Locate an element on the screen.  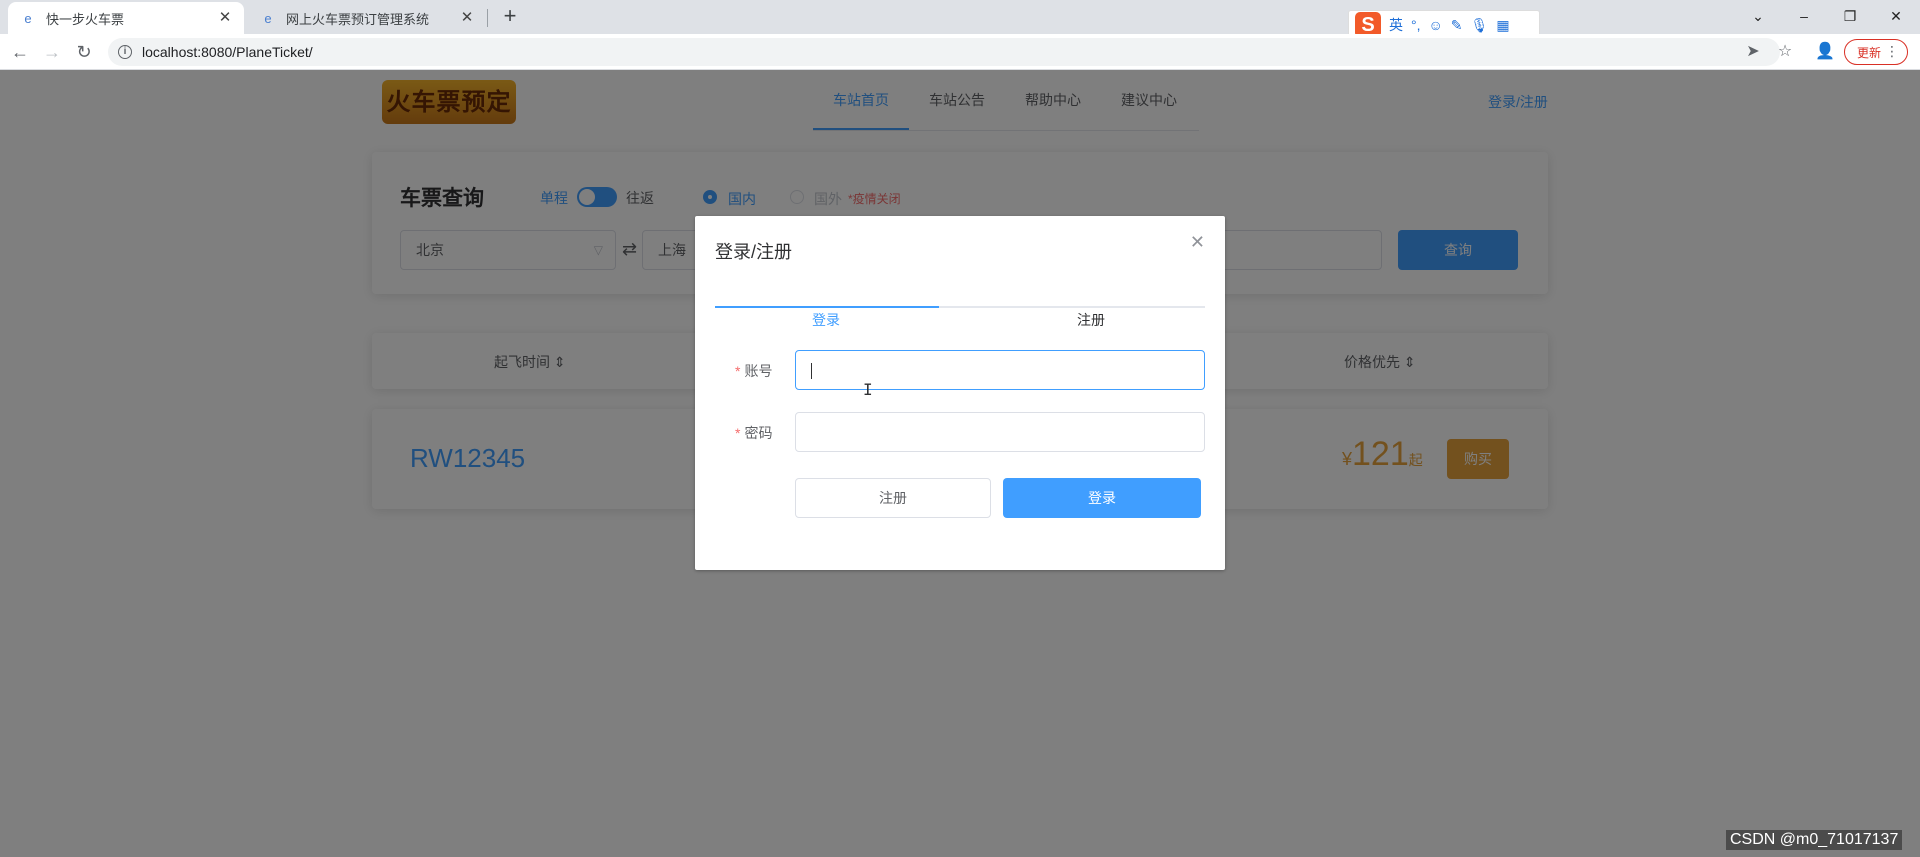
update-button: 更新 ⋮ is located at coordinates (1876, 52).